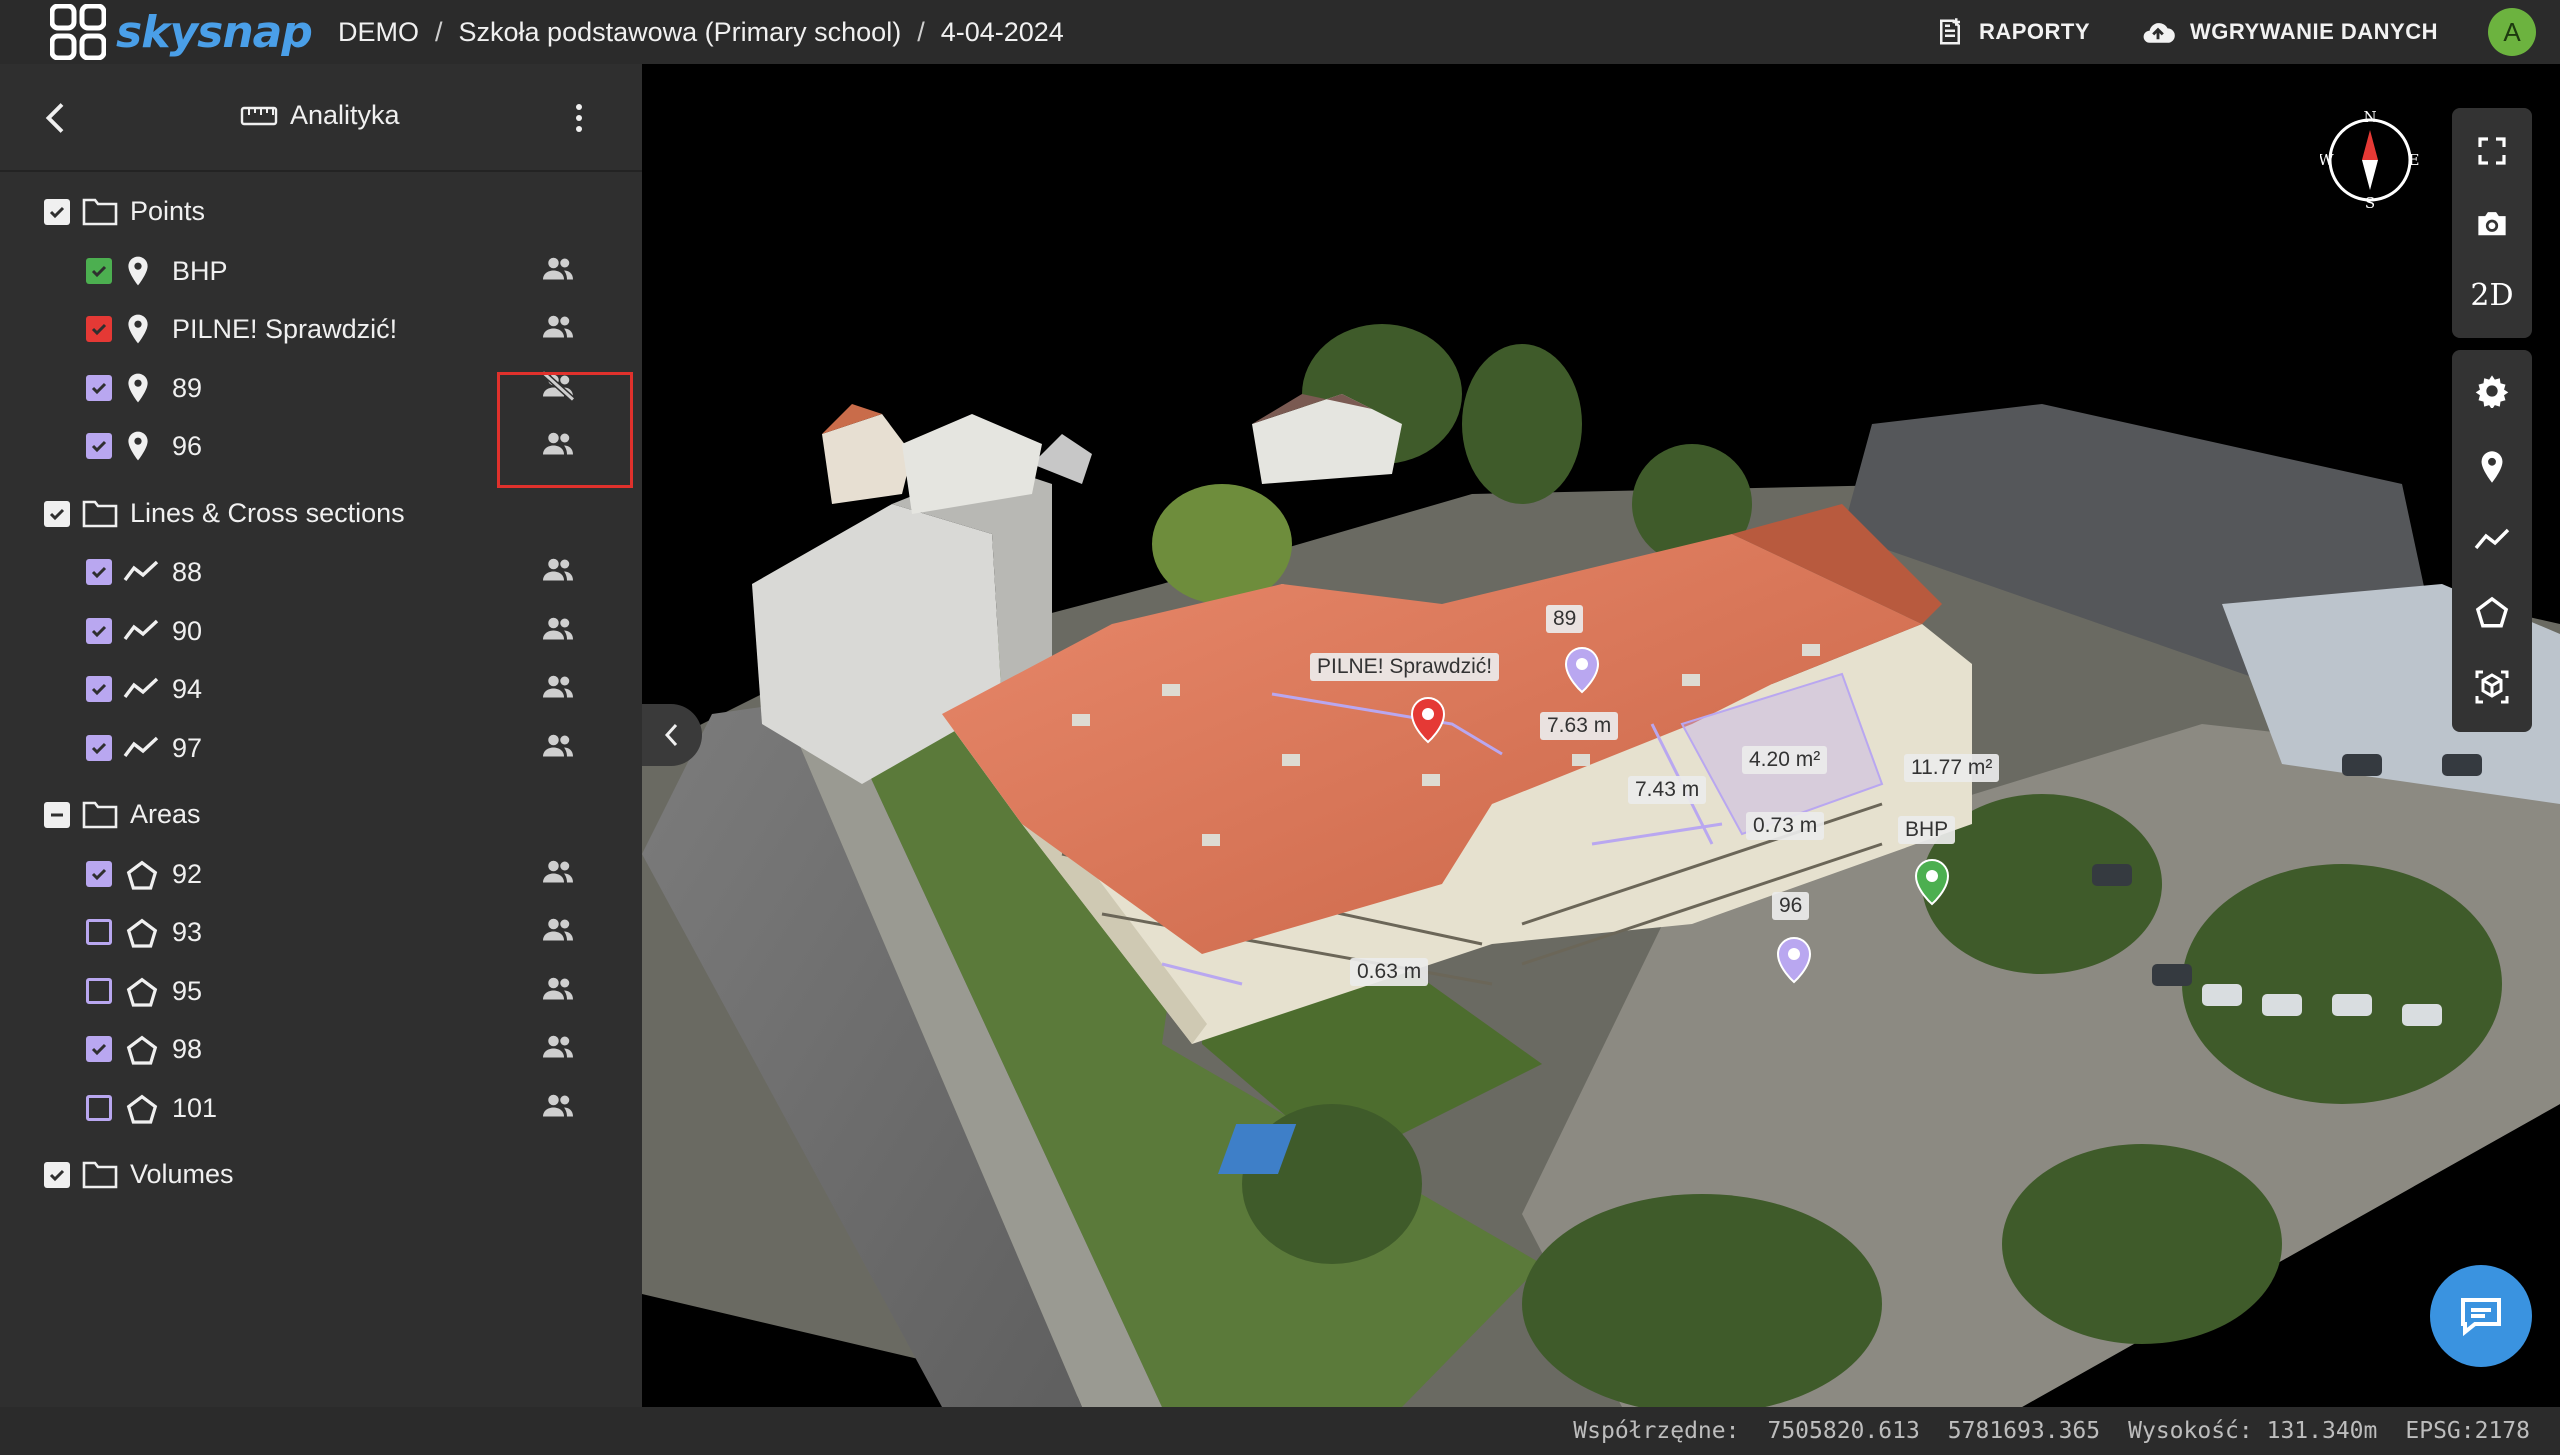 Image resolution: width=2560 pixels, height=1455 pixels. Describe the element at coordinates (321, 329) in the screenshot. I see `layer-item-pilne-sprawdzi: PILNE! Sprawdzić!` at that location.